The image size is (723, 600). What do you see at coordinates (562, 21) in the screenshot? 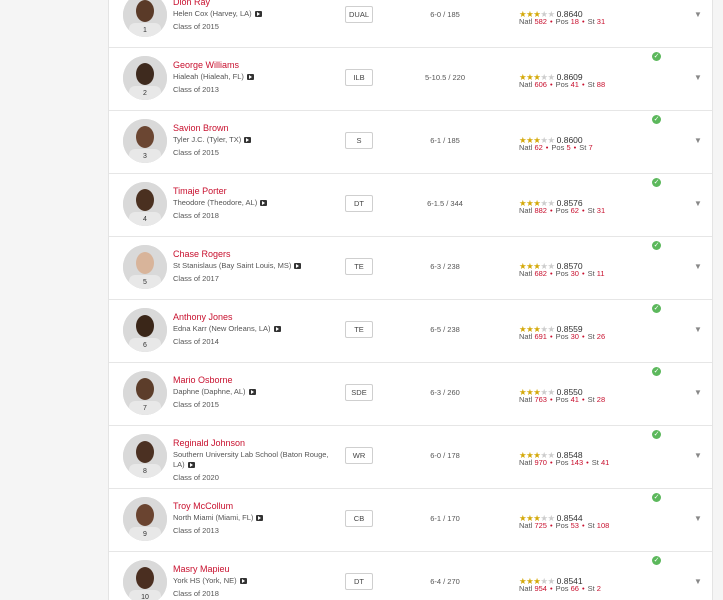
I see `rankings: Natl 582 • Pos 18 • St 31` at bounding box center [562, 21].